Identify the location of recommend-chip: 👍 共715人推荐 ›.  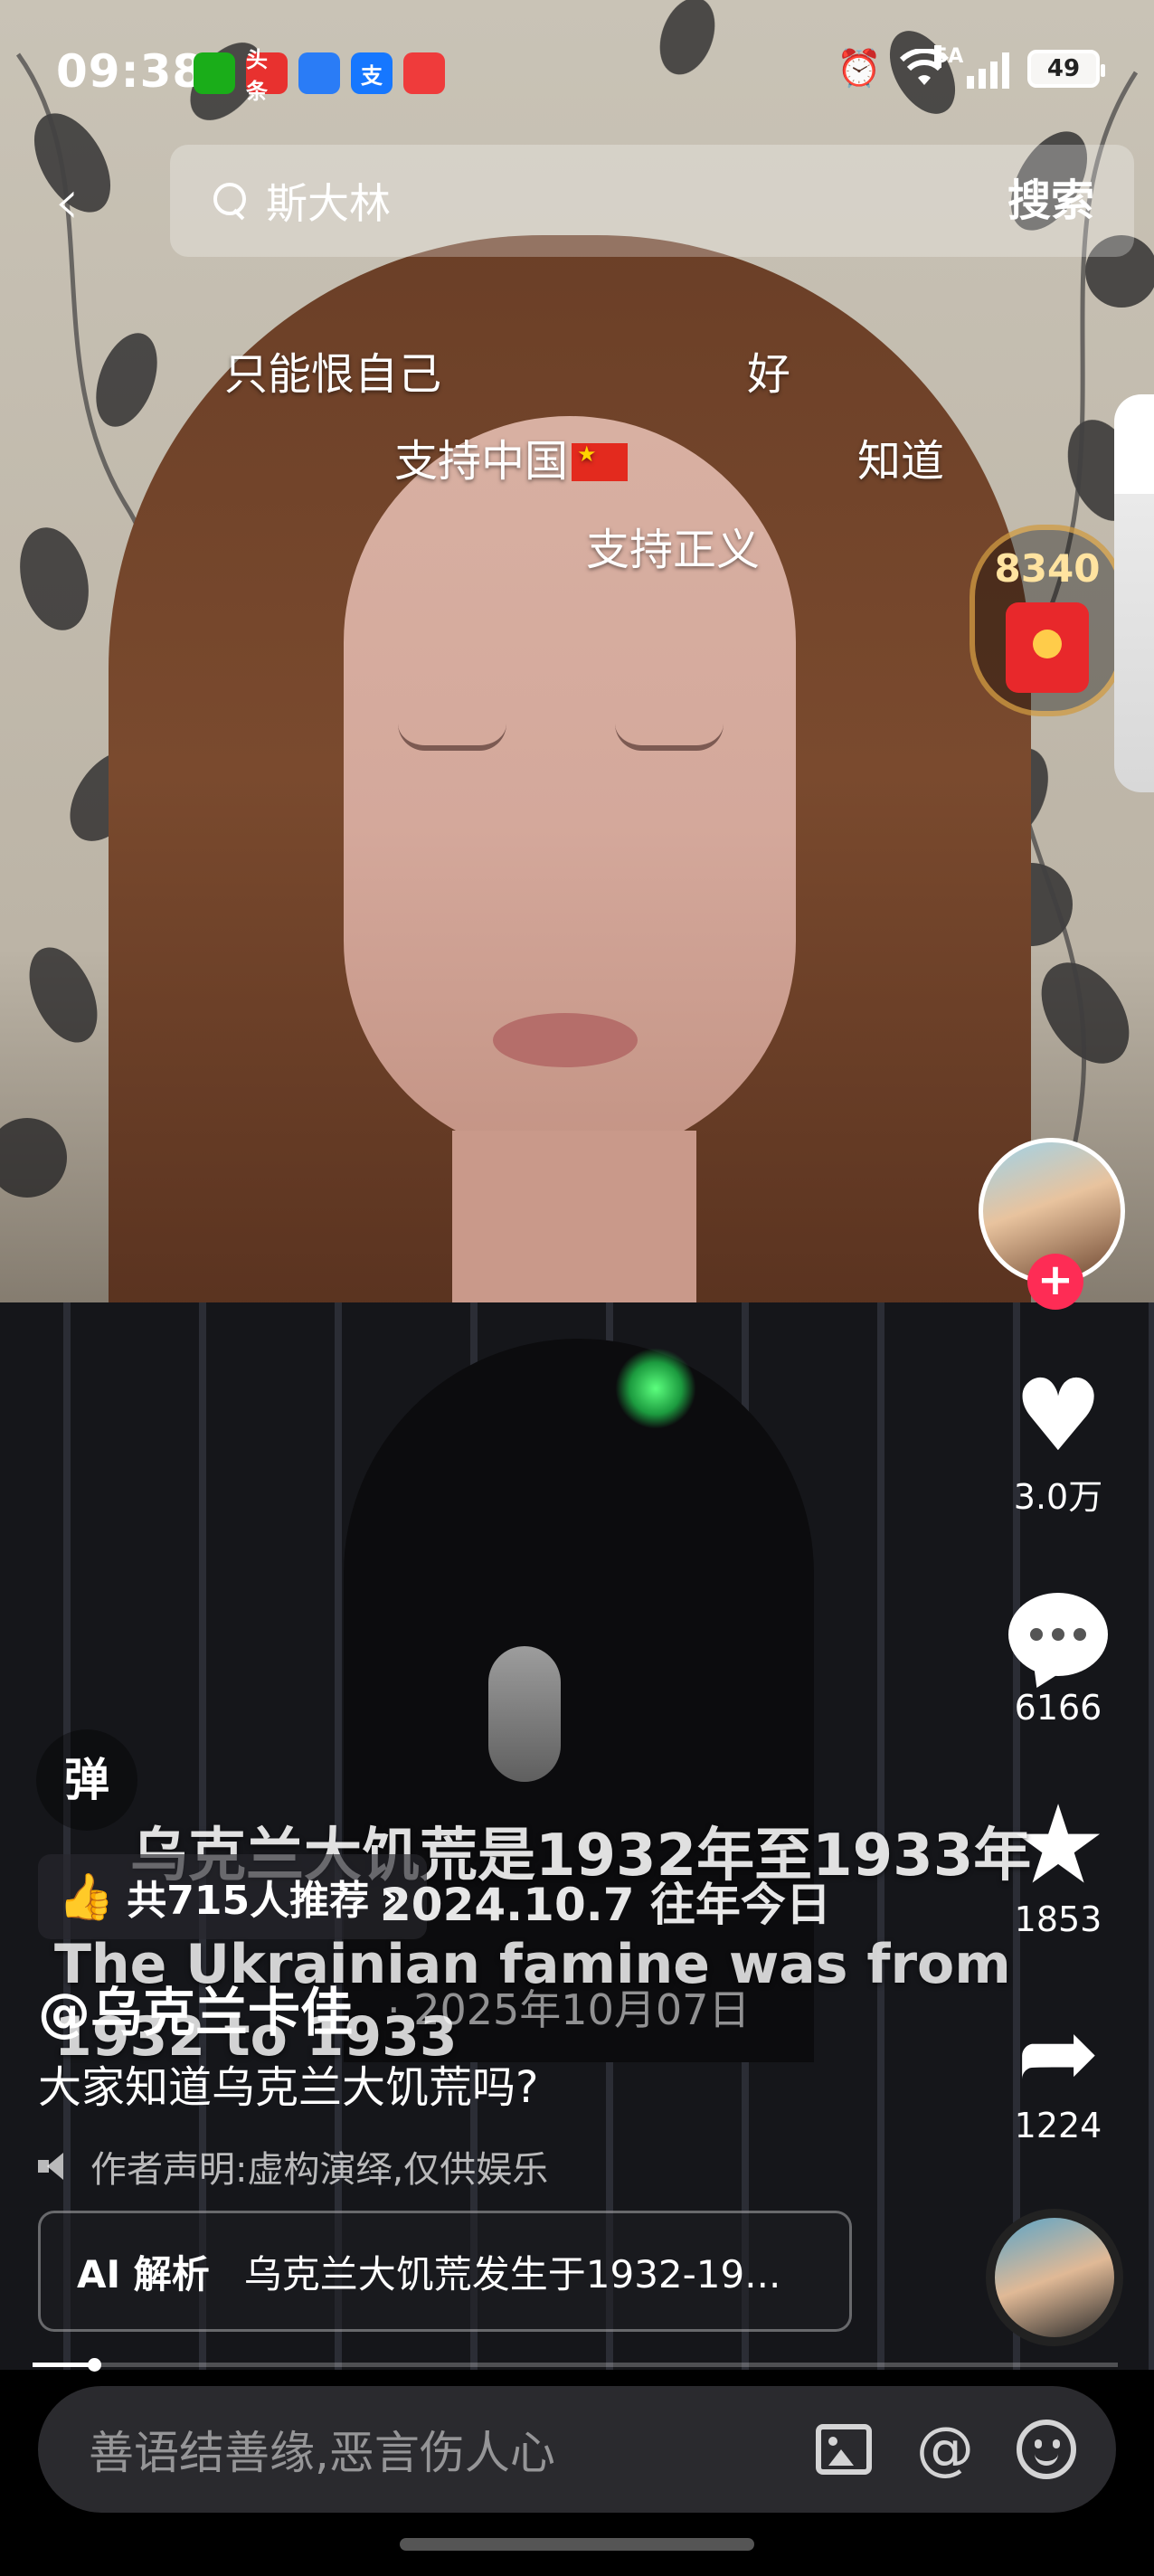
(233, 1897).